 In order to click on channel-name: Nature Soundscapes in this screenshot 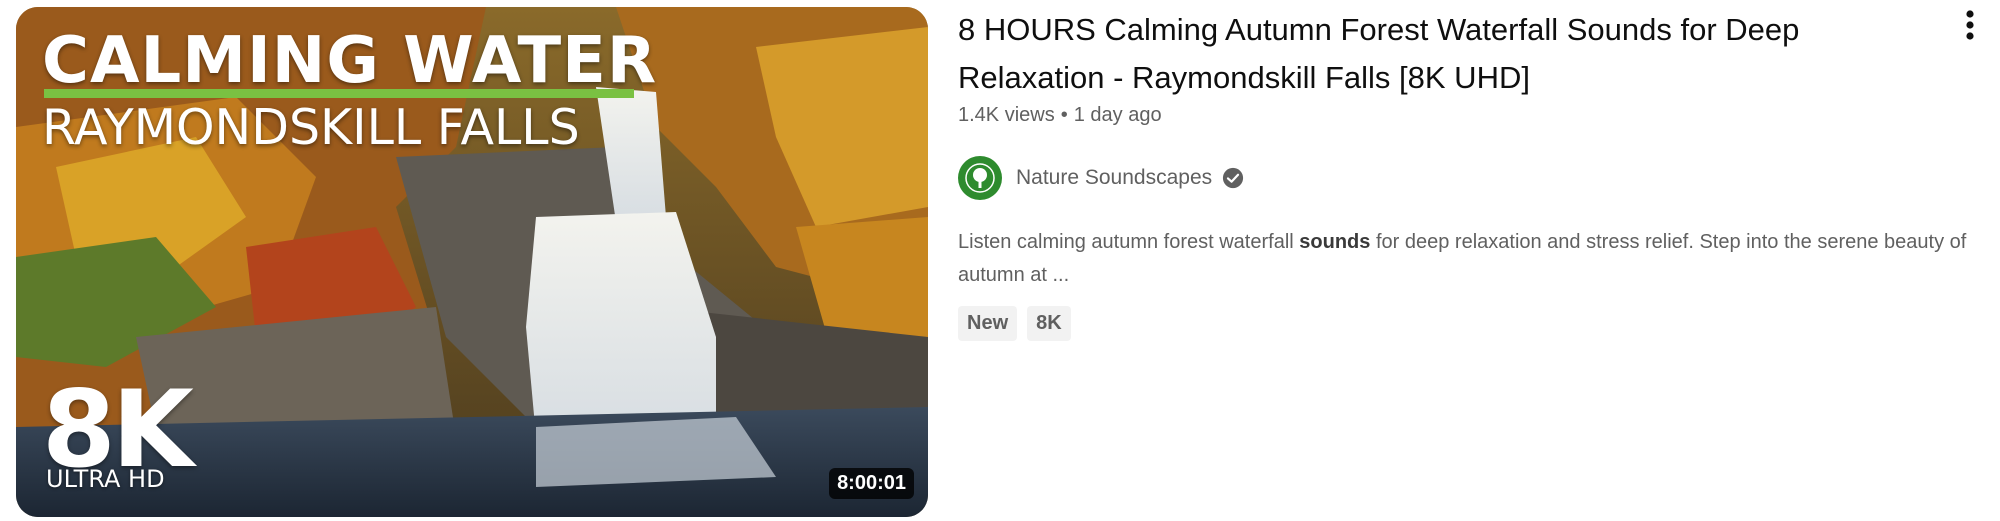, I will do `click(1114, 178)`.